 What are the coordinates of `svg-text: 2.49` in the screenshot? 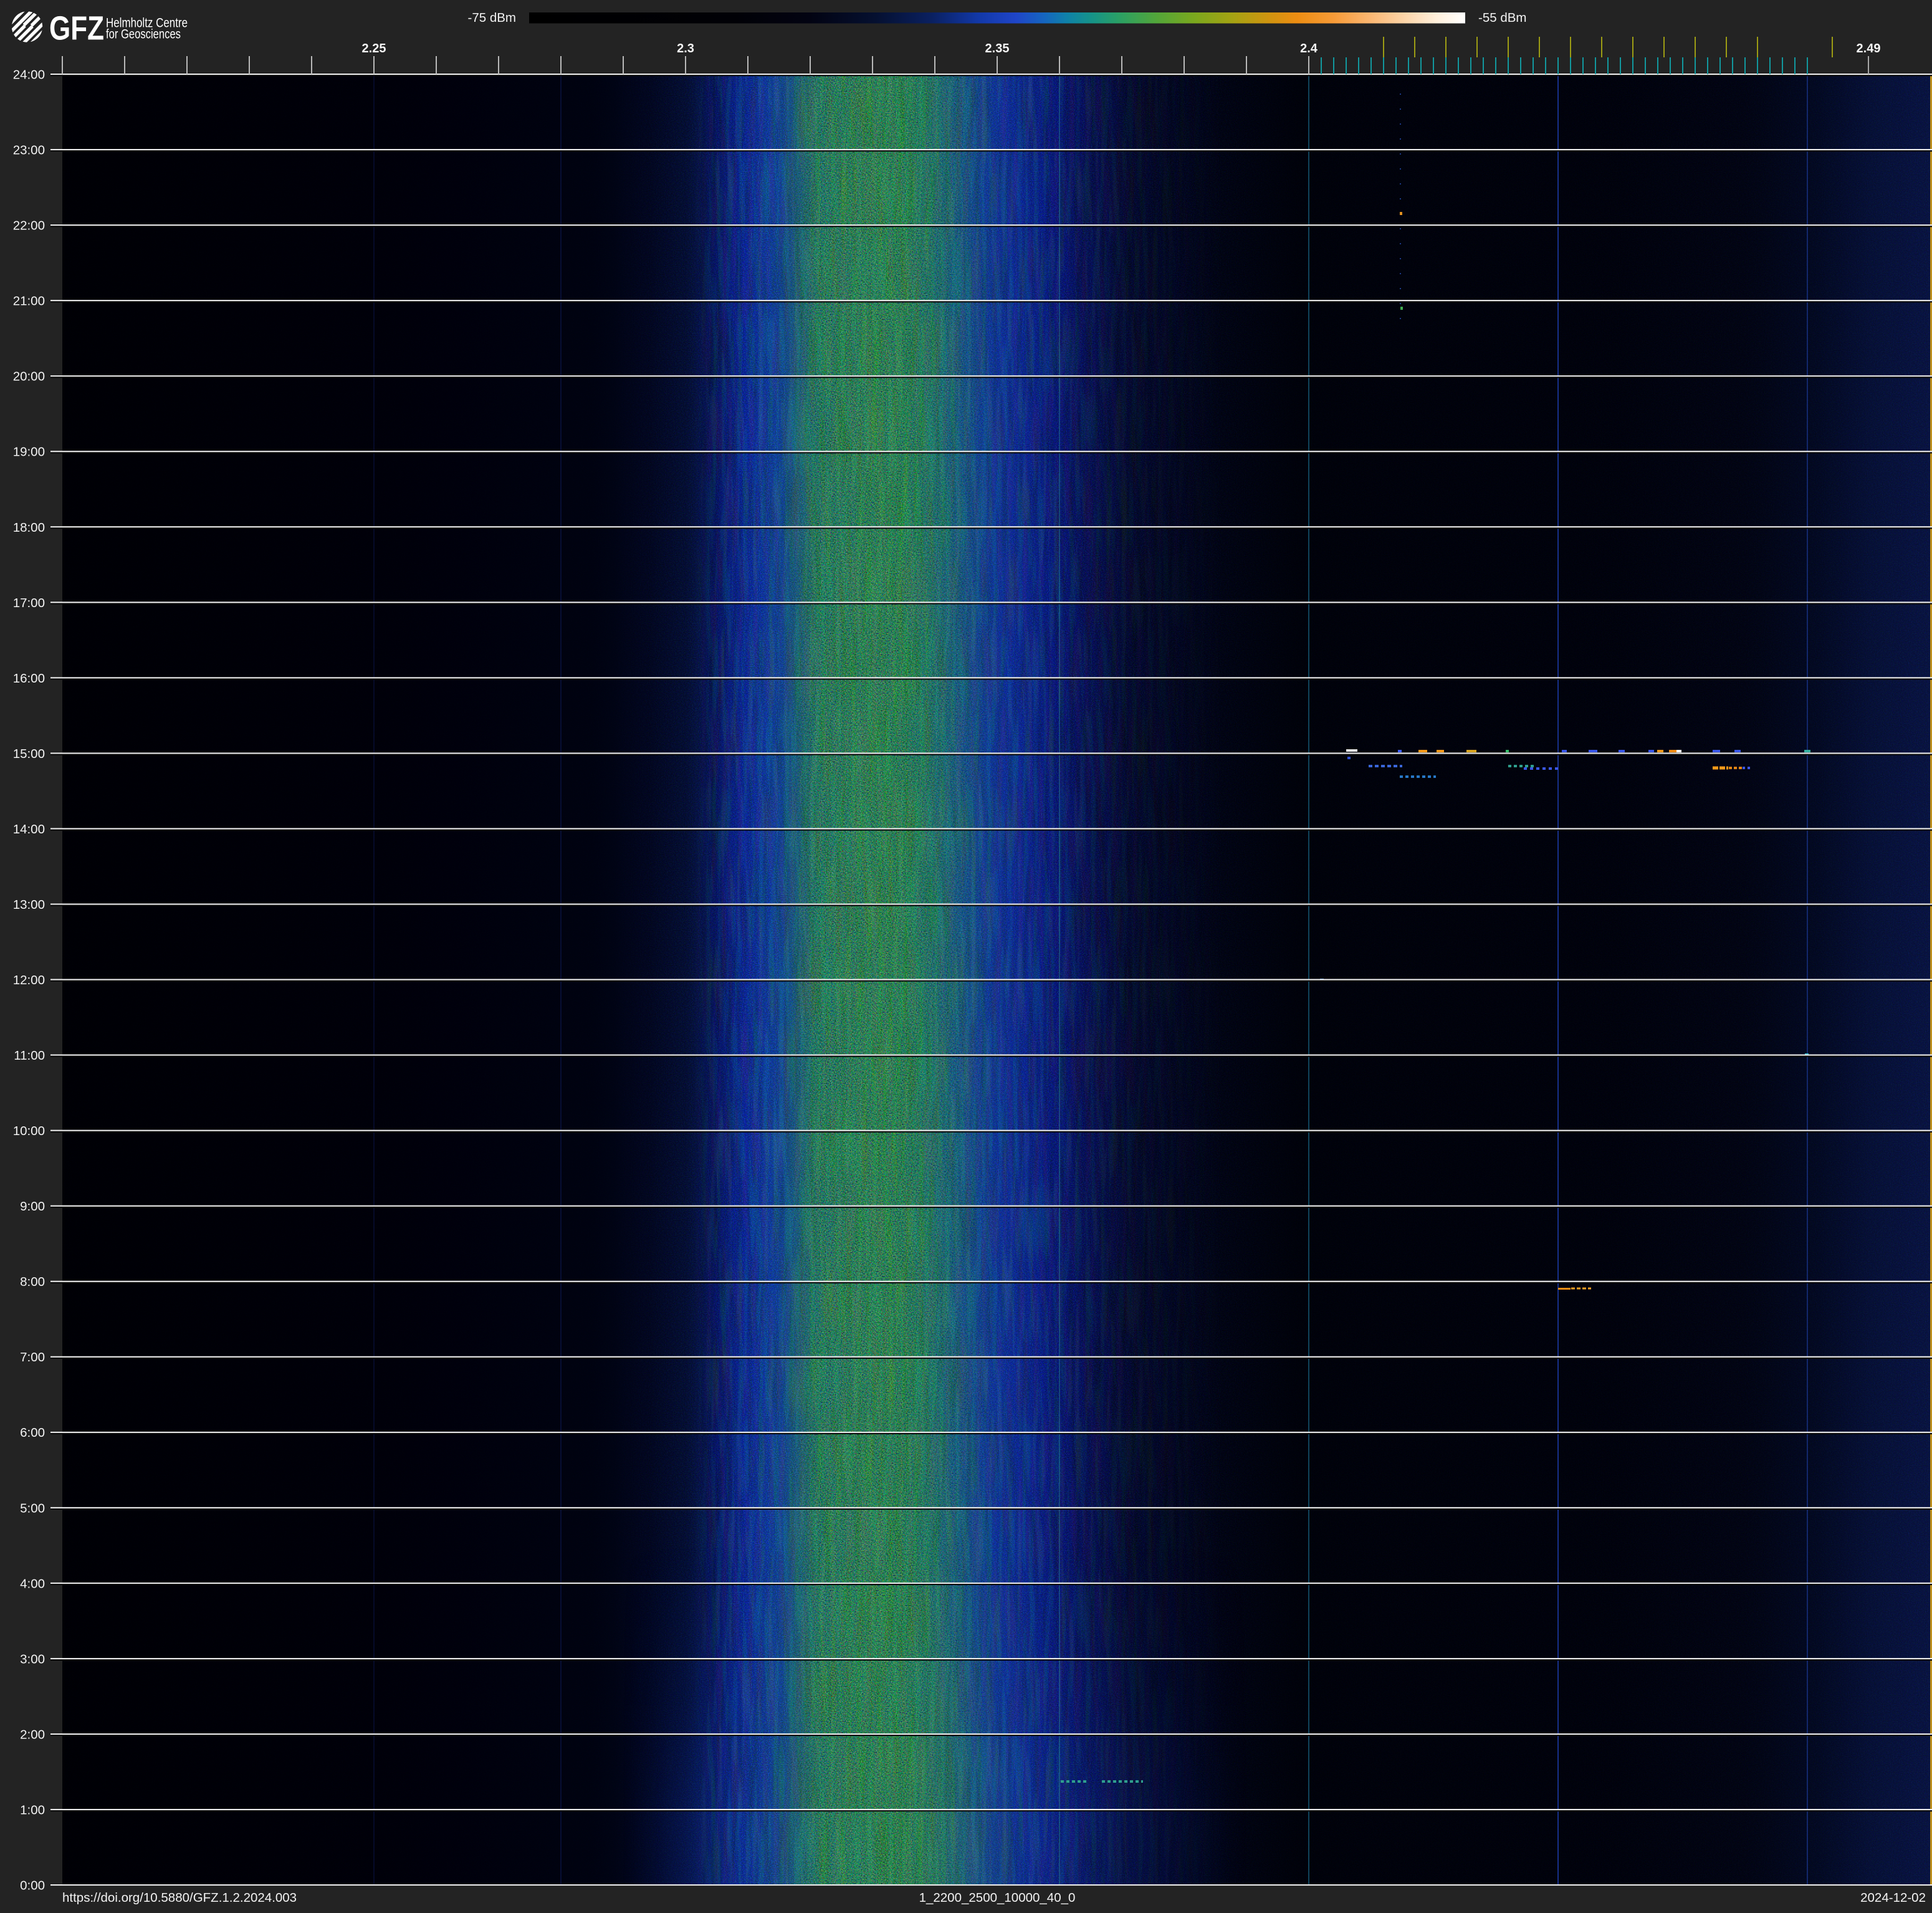 It's located at (1869, 48).